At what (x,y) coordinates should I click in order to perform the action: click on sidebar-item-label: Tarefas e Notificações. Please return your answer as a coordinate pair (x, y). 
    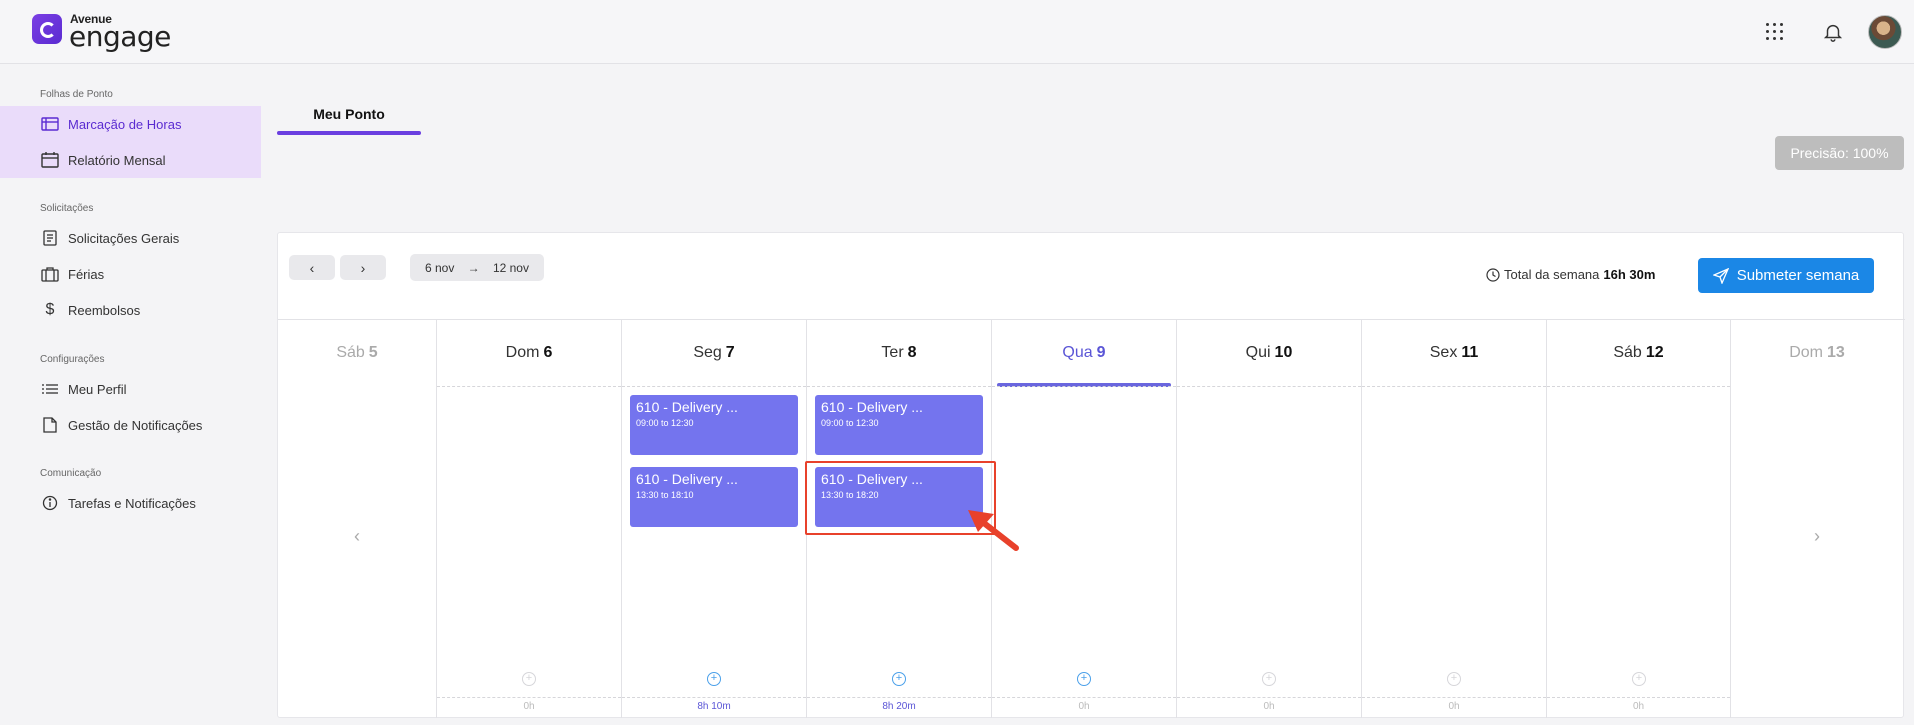
    Looking at the image, I should click on (132, 503).